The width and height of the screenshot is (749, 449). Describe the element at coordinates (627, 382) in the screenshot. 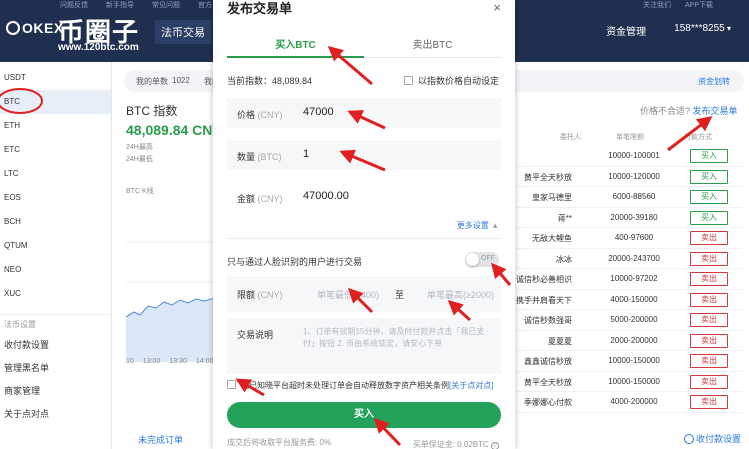

I see `table-row: 黄平全天秒放 10000-150000 卖出` at that location.